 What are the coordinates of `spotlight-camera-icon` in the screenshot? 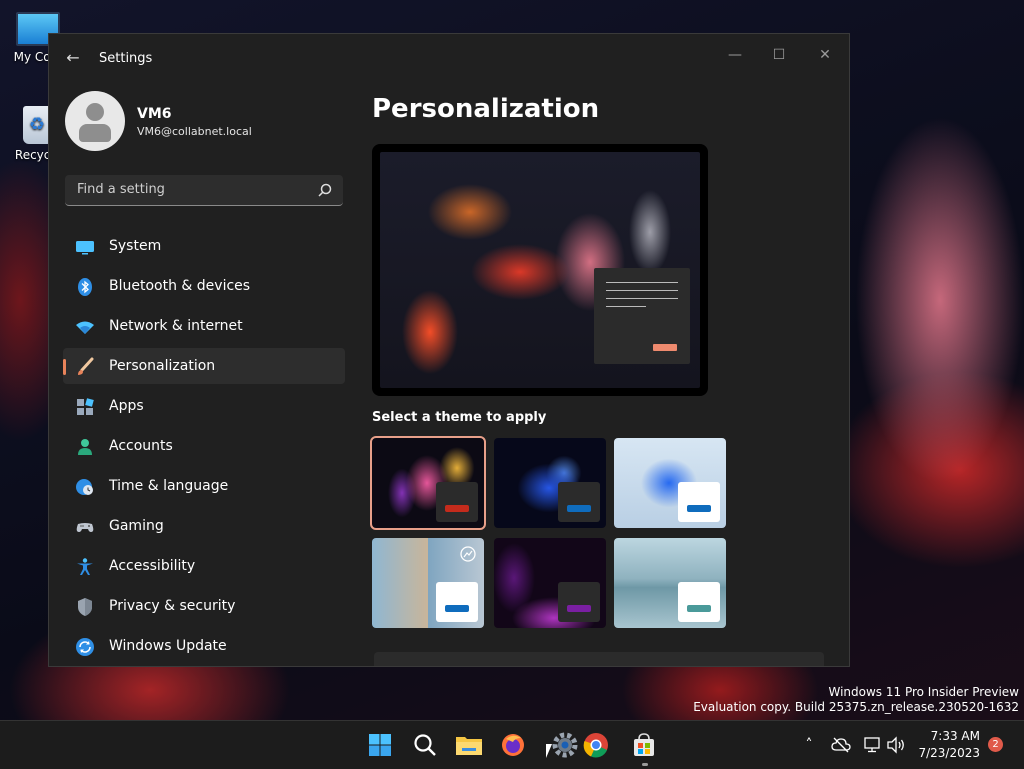 It's located at (468, 554).